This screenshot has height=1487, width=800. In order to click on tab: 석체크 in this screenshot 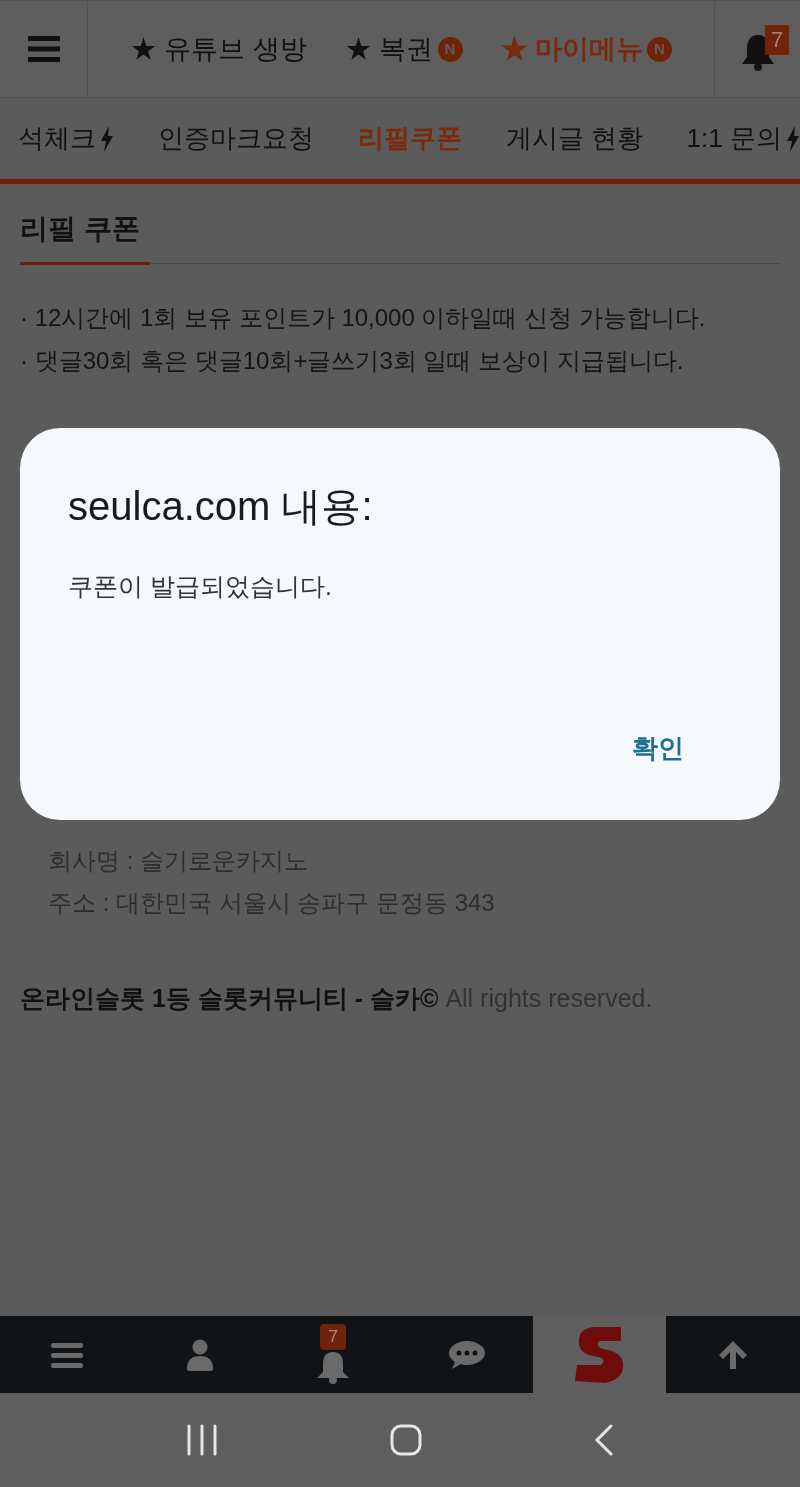, I will do `click(66, 138)`.